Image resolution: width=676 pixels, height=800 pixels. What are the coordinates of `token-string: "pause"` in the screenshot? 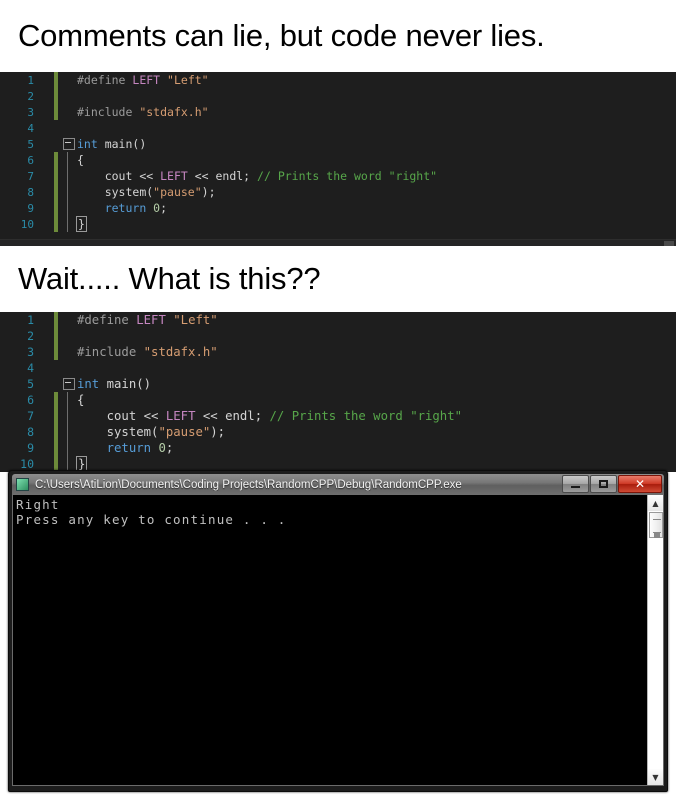 It's located at (177, 192).